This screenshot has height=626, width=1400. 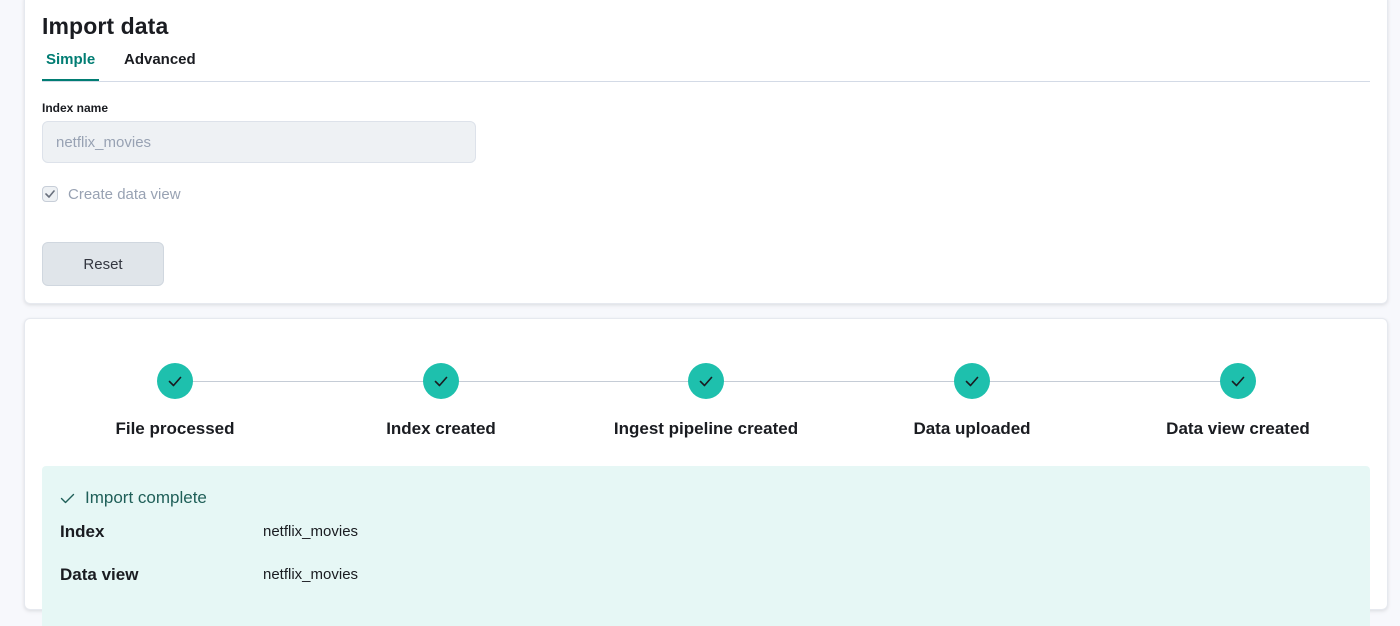 What do you see at coordinates (972, 401) in the screenshot?
I see `step-data-uploaded: Data uploaded` at bounding box center [972, 401].